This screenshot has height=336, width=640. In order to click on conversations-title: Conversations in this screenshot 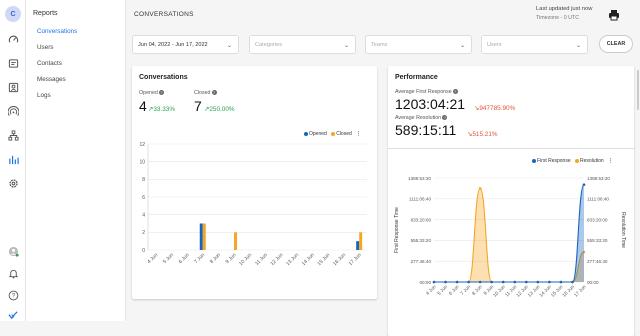, I will do `click(163, 77)`.